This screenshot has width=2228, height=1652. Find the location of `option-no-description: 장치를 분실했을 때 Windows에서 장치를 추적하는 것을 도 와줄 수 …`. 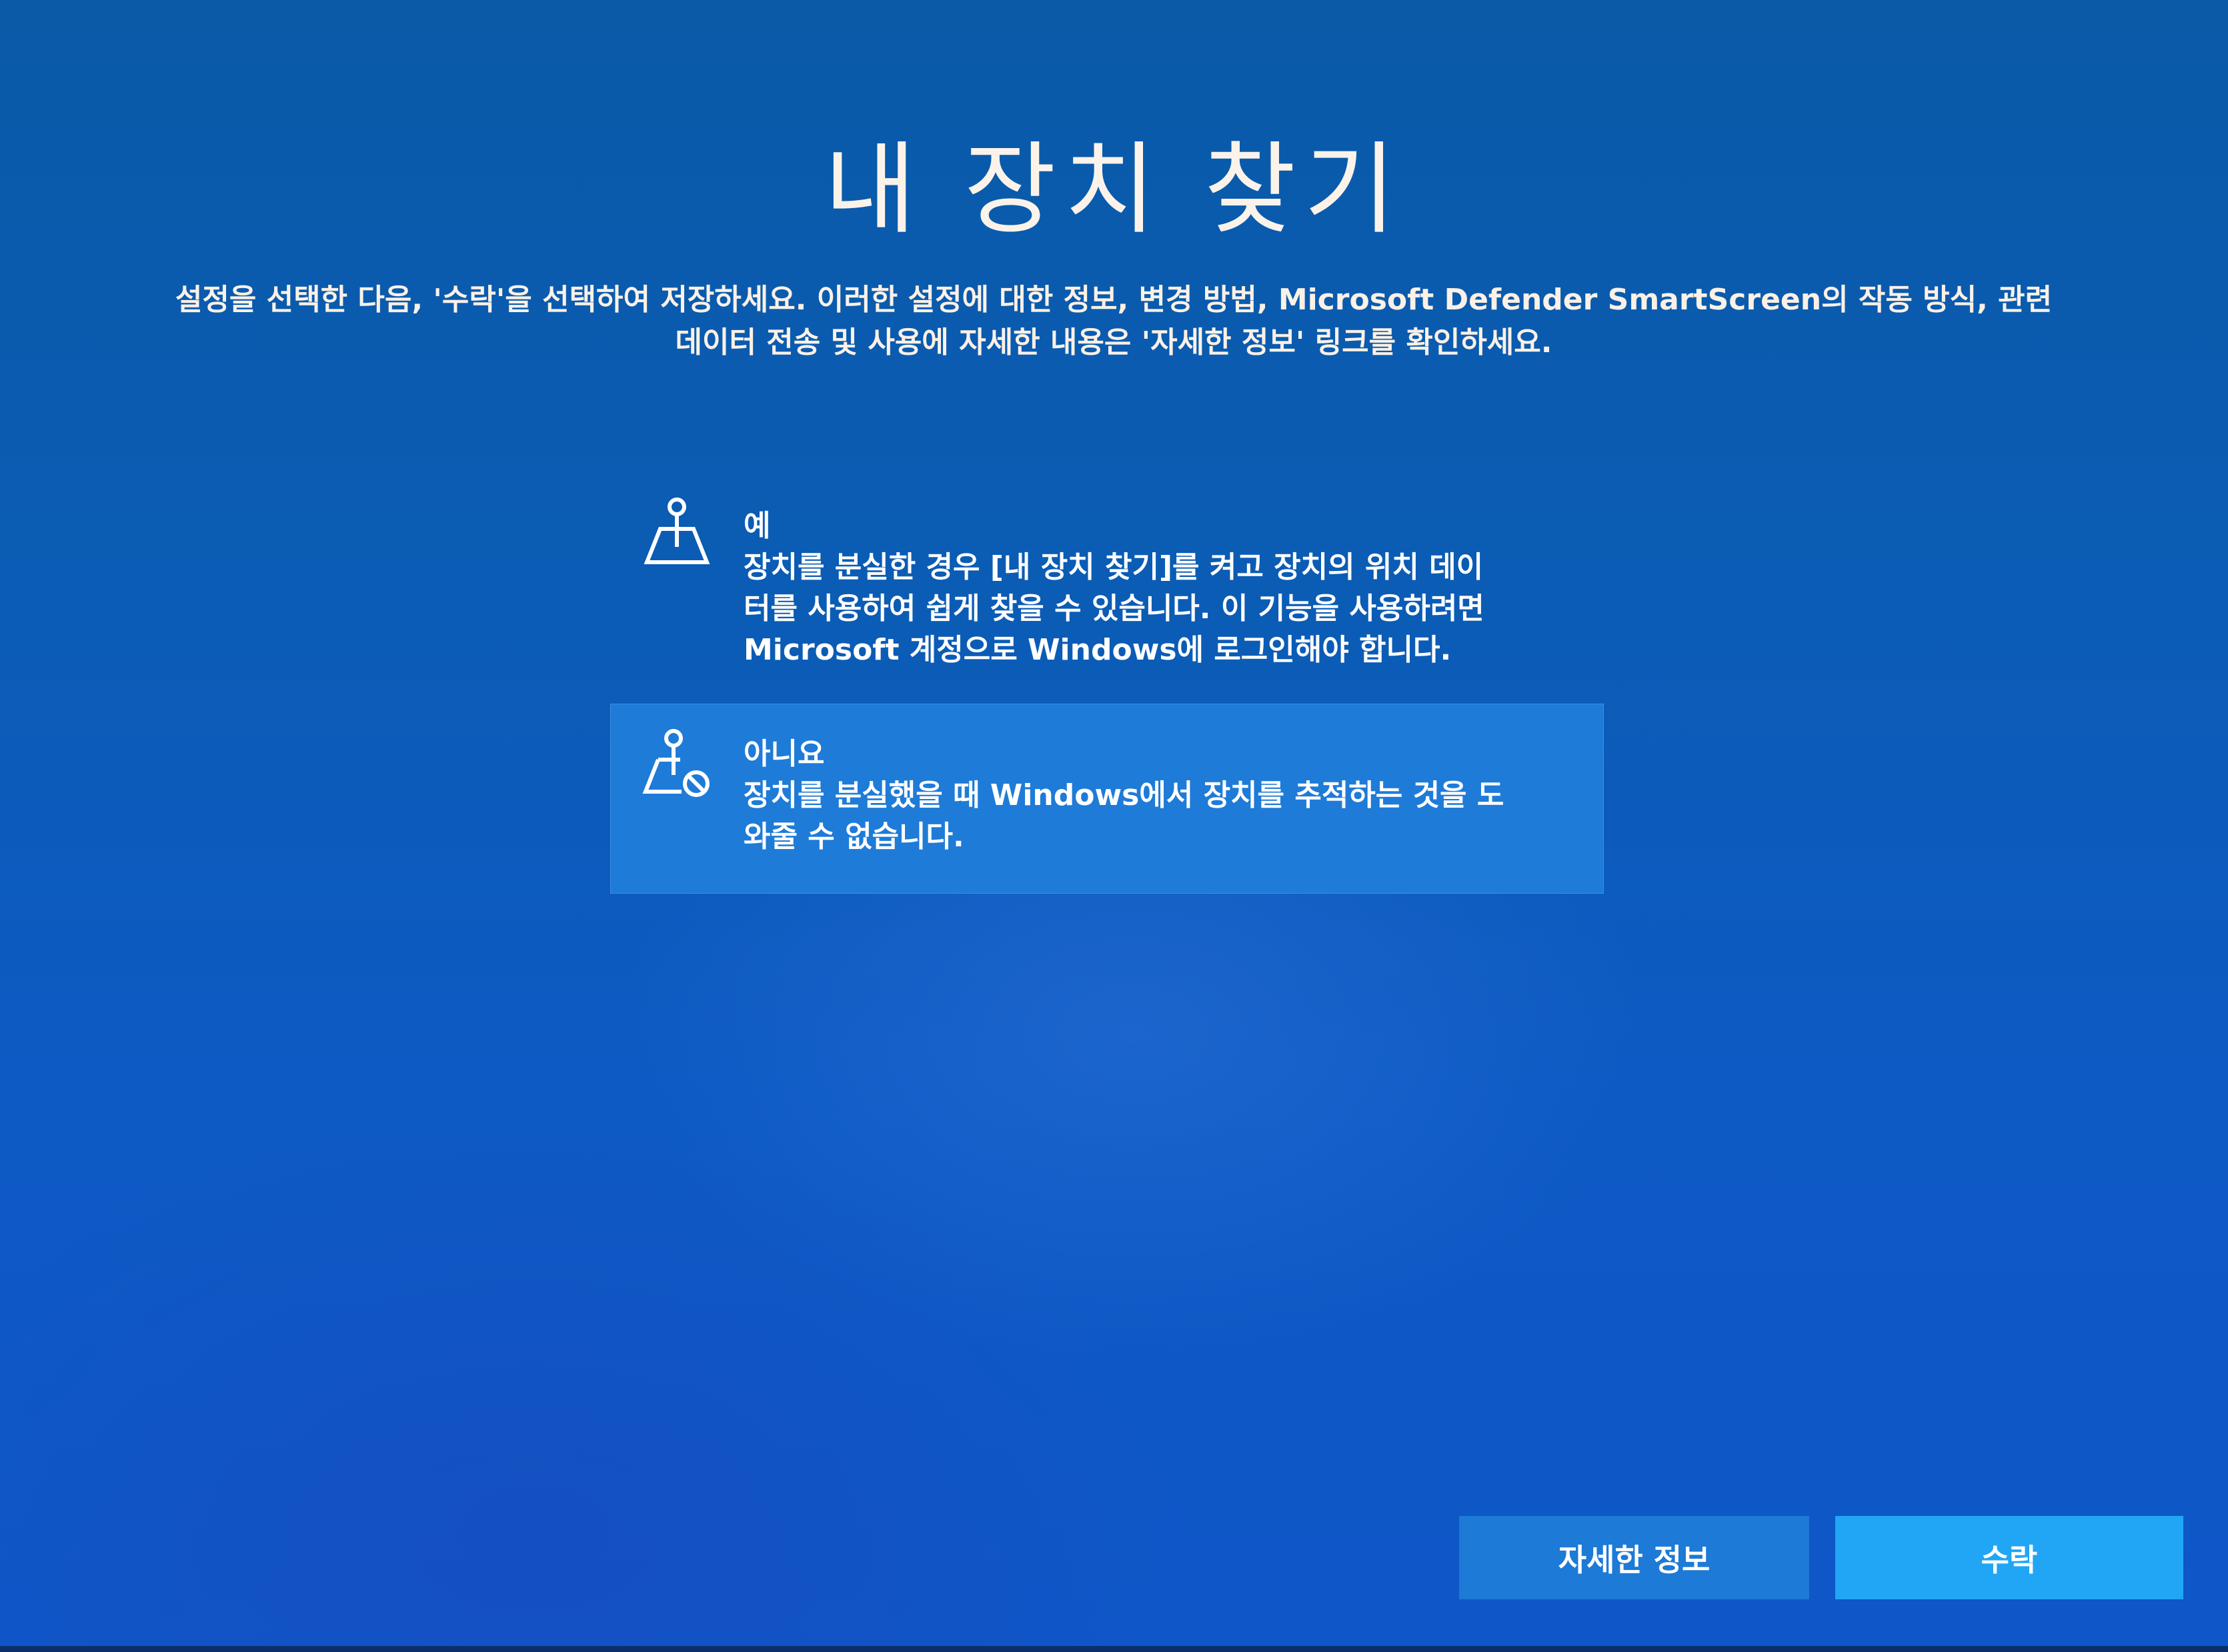

option-no-description: 장치를 분실했을 때 Windows에서 장치를 추적하는 것을 도 와줄 수 … is located at coordinates (1124, 816).